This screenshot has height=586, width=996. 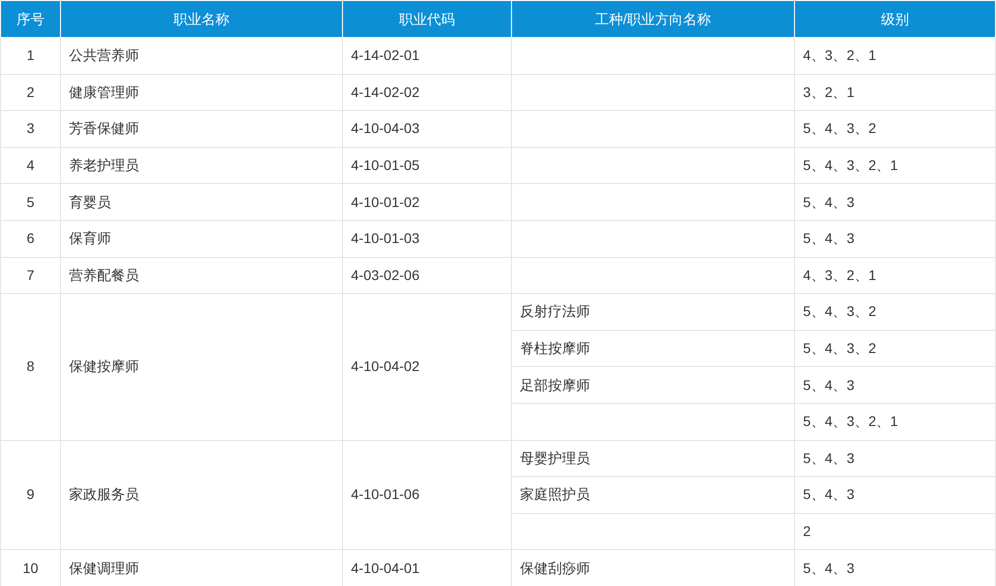 I want to click on table-cell: 4-10-04-03, so click(x=427, y=129).